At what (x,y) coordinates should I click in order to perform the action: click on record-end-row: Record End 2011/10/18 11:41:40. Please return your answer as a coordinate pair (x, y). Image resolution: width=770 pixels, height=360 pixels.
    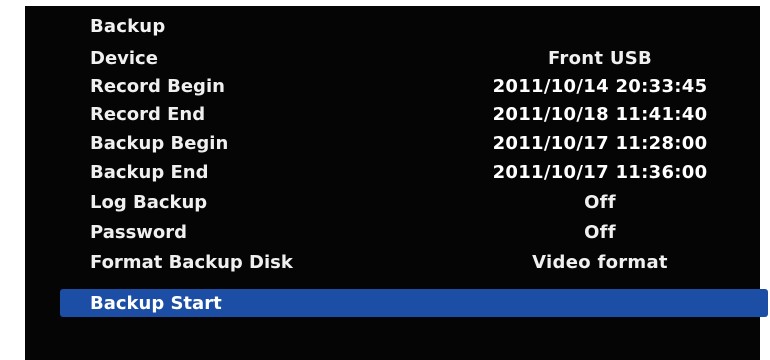
    Looking at the image, I should click on (430, 113).